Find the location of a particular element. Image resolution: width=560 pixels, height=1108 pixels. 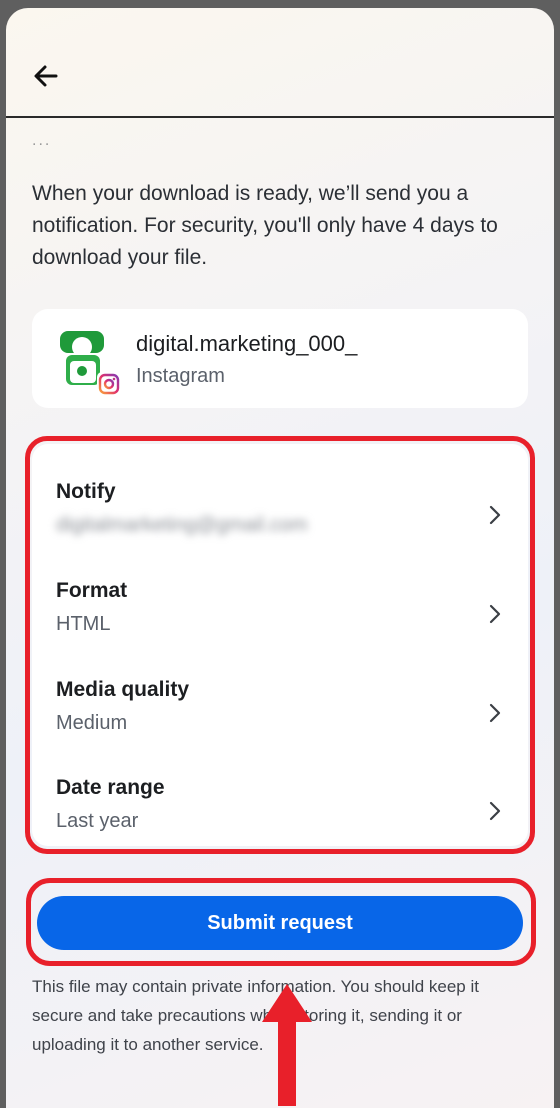

back-button is located at coordinates (46, 76).